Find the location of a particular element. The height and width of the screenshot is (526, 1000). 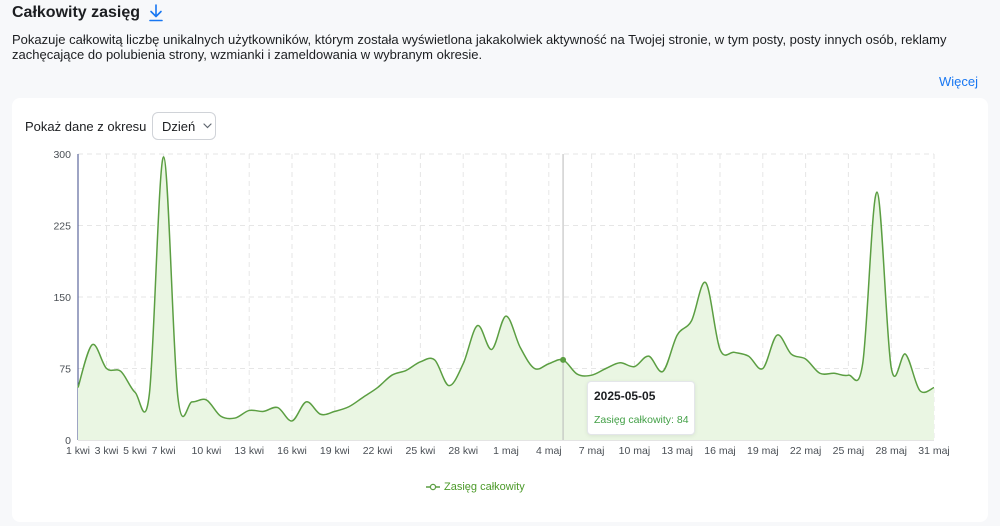

x-tick-label: 7 maj is located at coordinates (592, 451).